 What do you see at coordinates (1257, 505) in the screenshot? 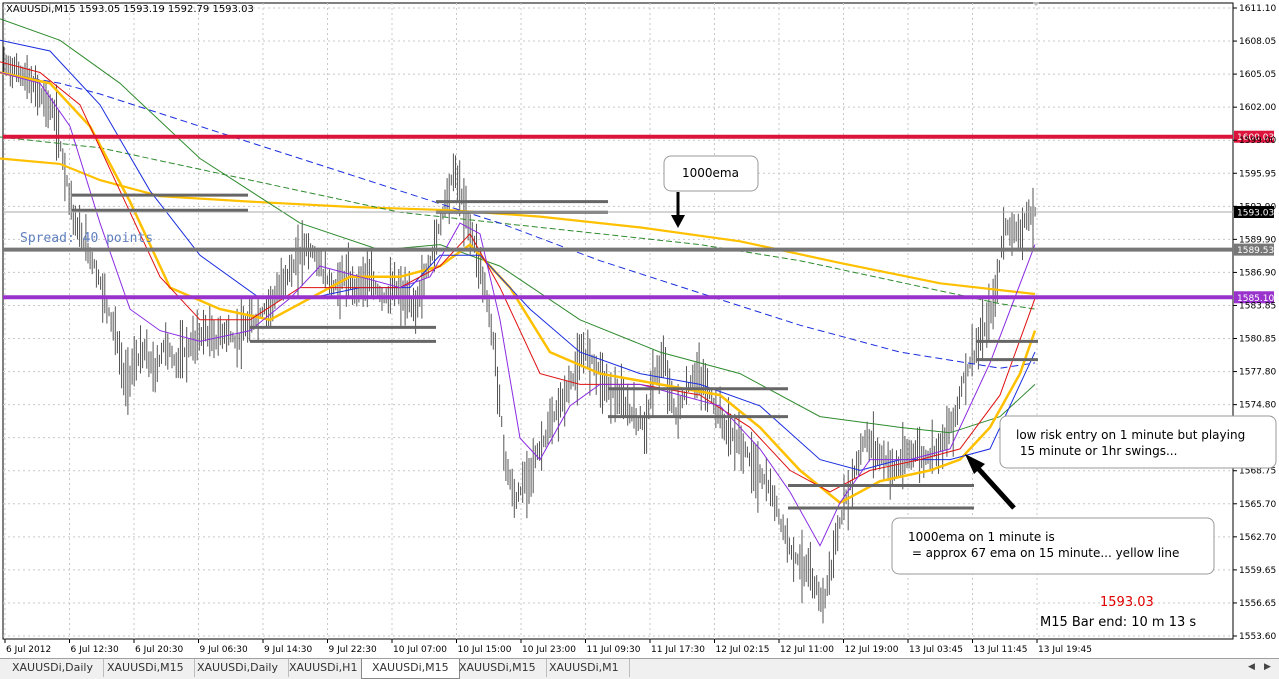
I see `y-tick-label: 1565.70` at bounding box center [1257, 505].